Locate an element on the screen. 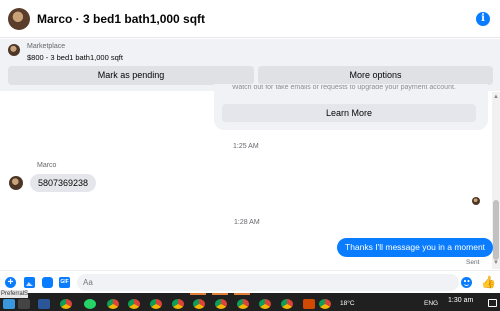  more-options-button: More options is located at coordinates (375, 75).